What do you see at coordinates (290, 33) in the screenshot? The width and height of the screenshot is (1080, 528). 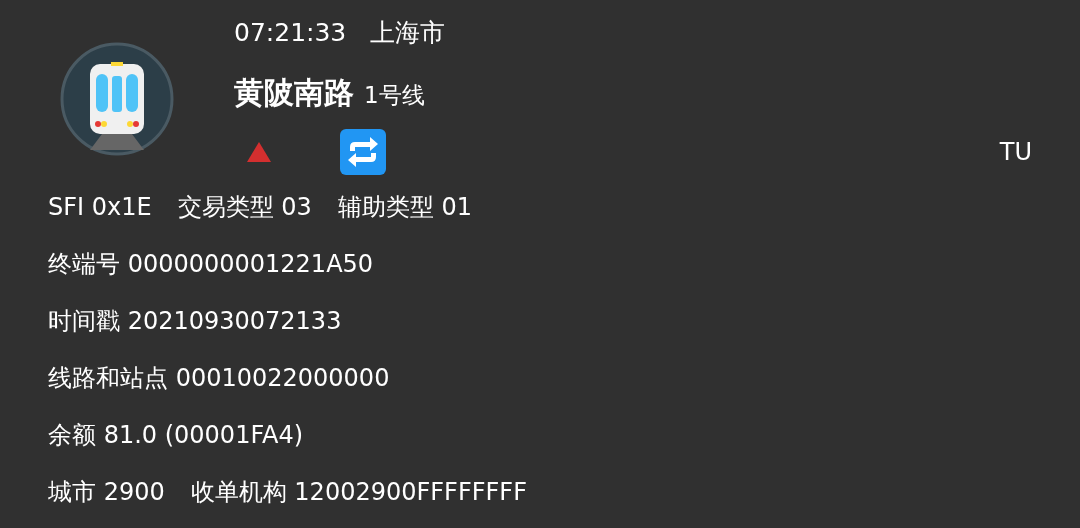 I see `time-text: 07:21:33` at bounding box center [290, 33].